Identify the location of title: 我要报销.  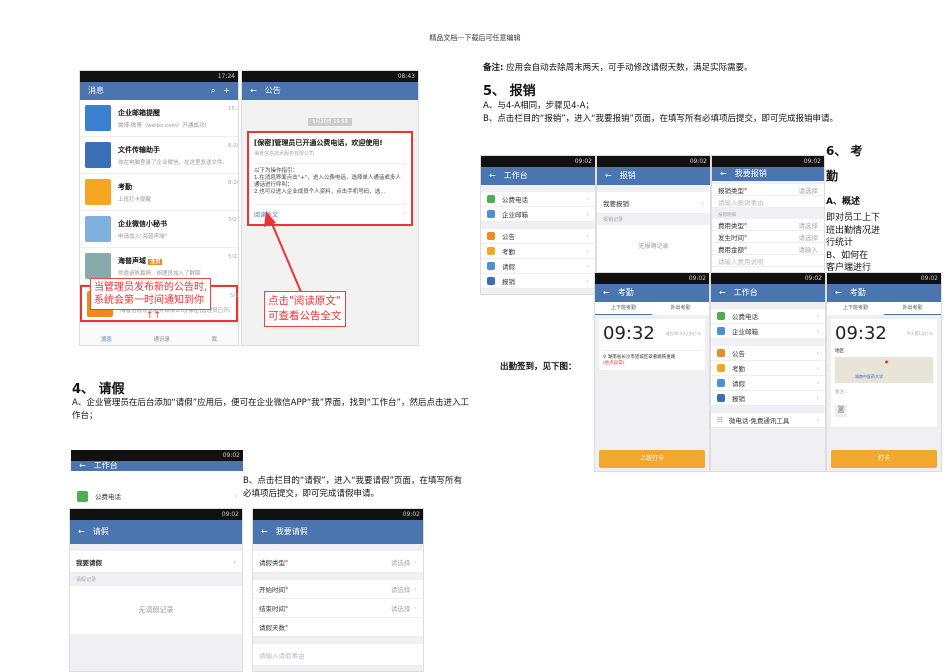
(750, 173).